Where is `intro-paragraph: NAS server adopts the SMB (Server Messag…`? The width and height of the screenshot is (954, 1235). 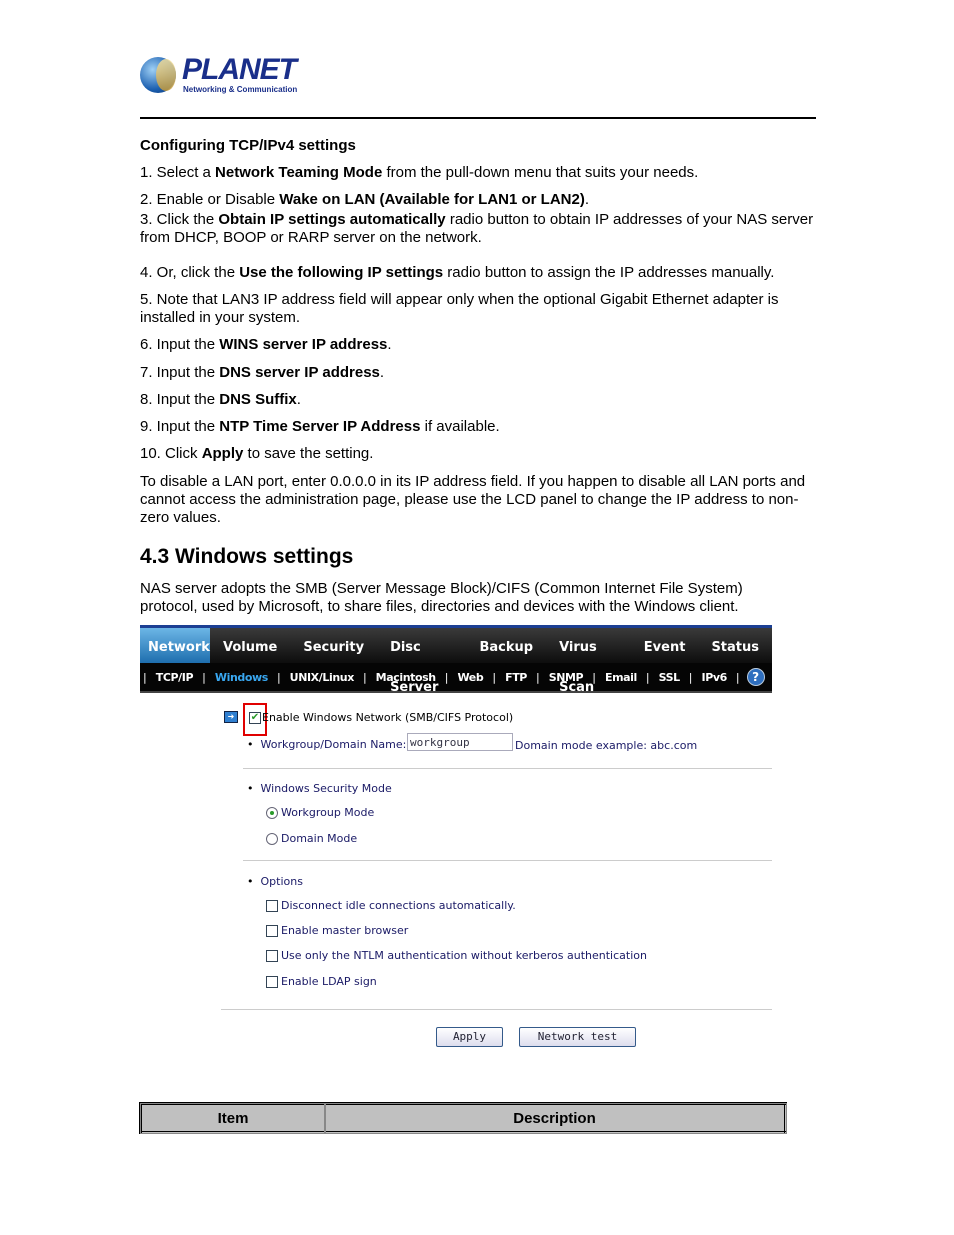
intro-paragraph: NAS server adopts the SMB (Server Messag… is located at coordinates (441, 597).